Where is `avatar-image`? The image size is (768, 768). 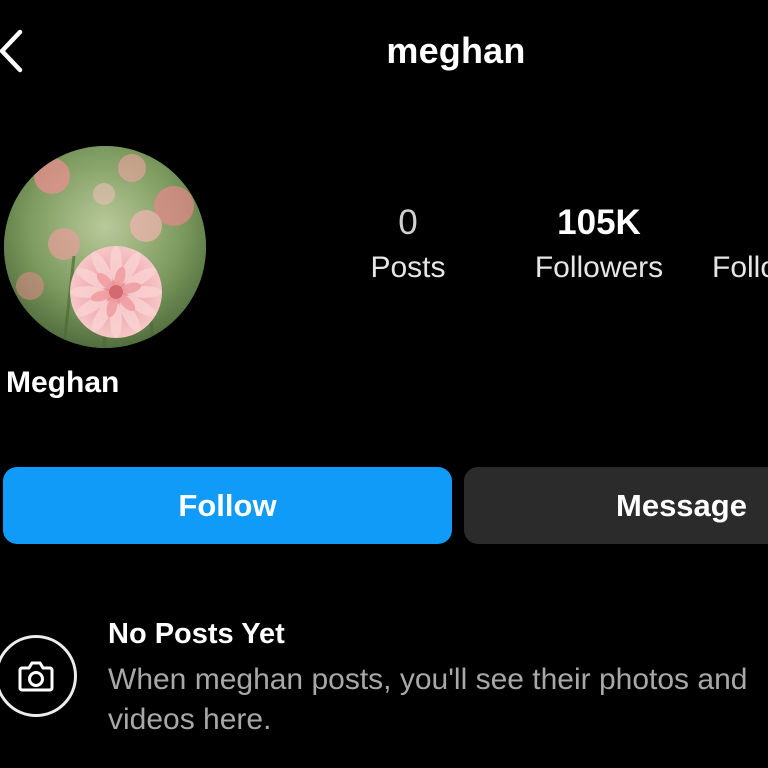
avatar-image is located at coordinates (105, 247).